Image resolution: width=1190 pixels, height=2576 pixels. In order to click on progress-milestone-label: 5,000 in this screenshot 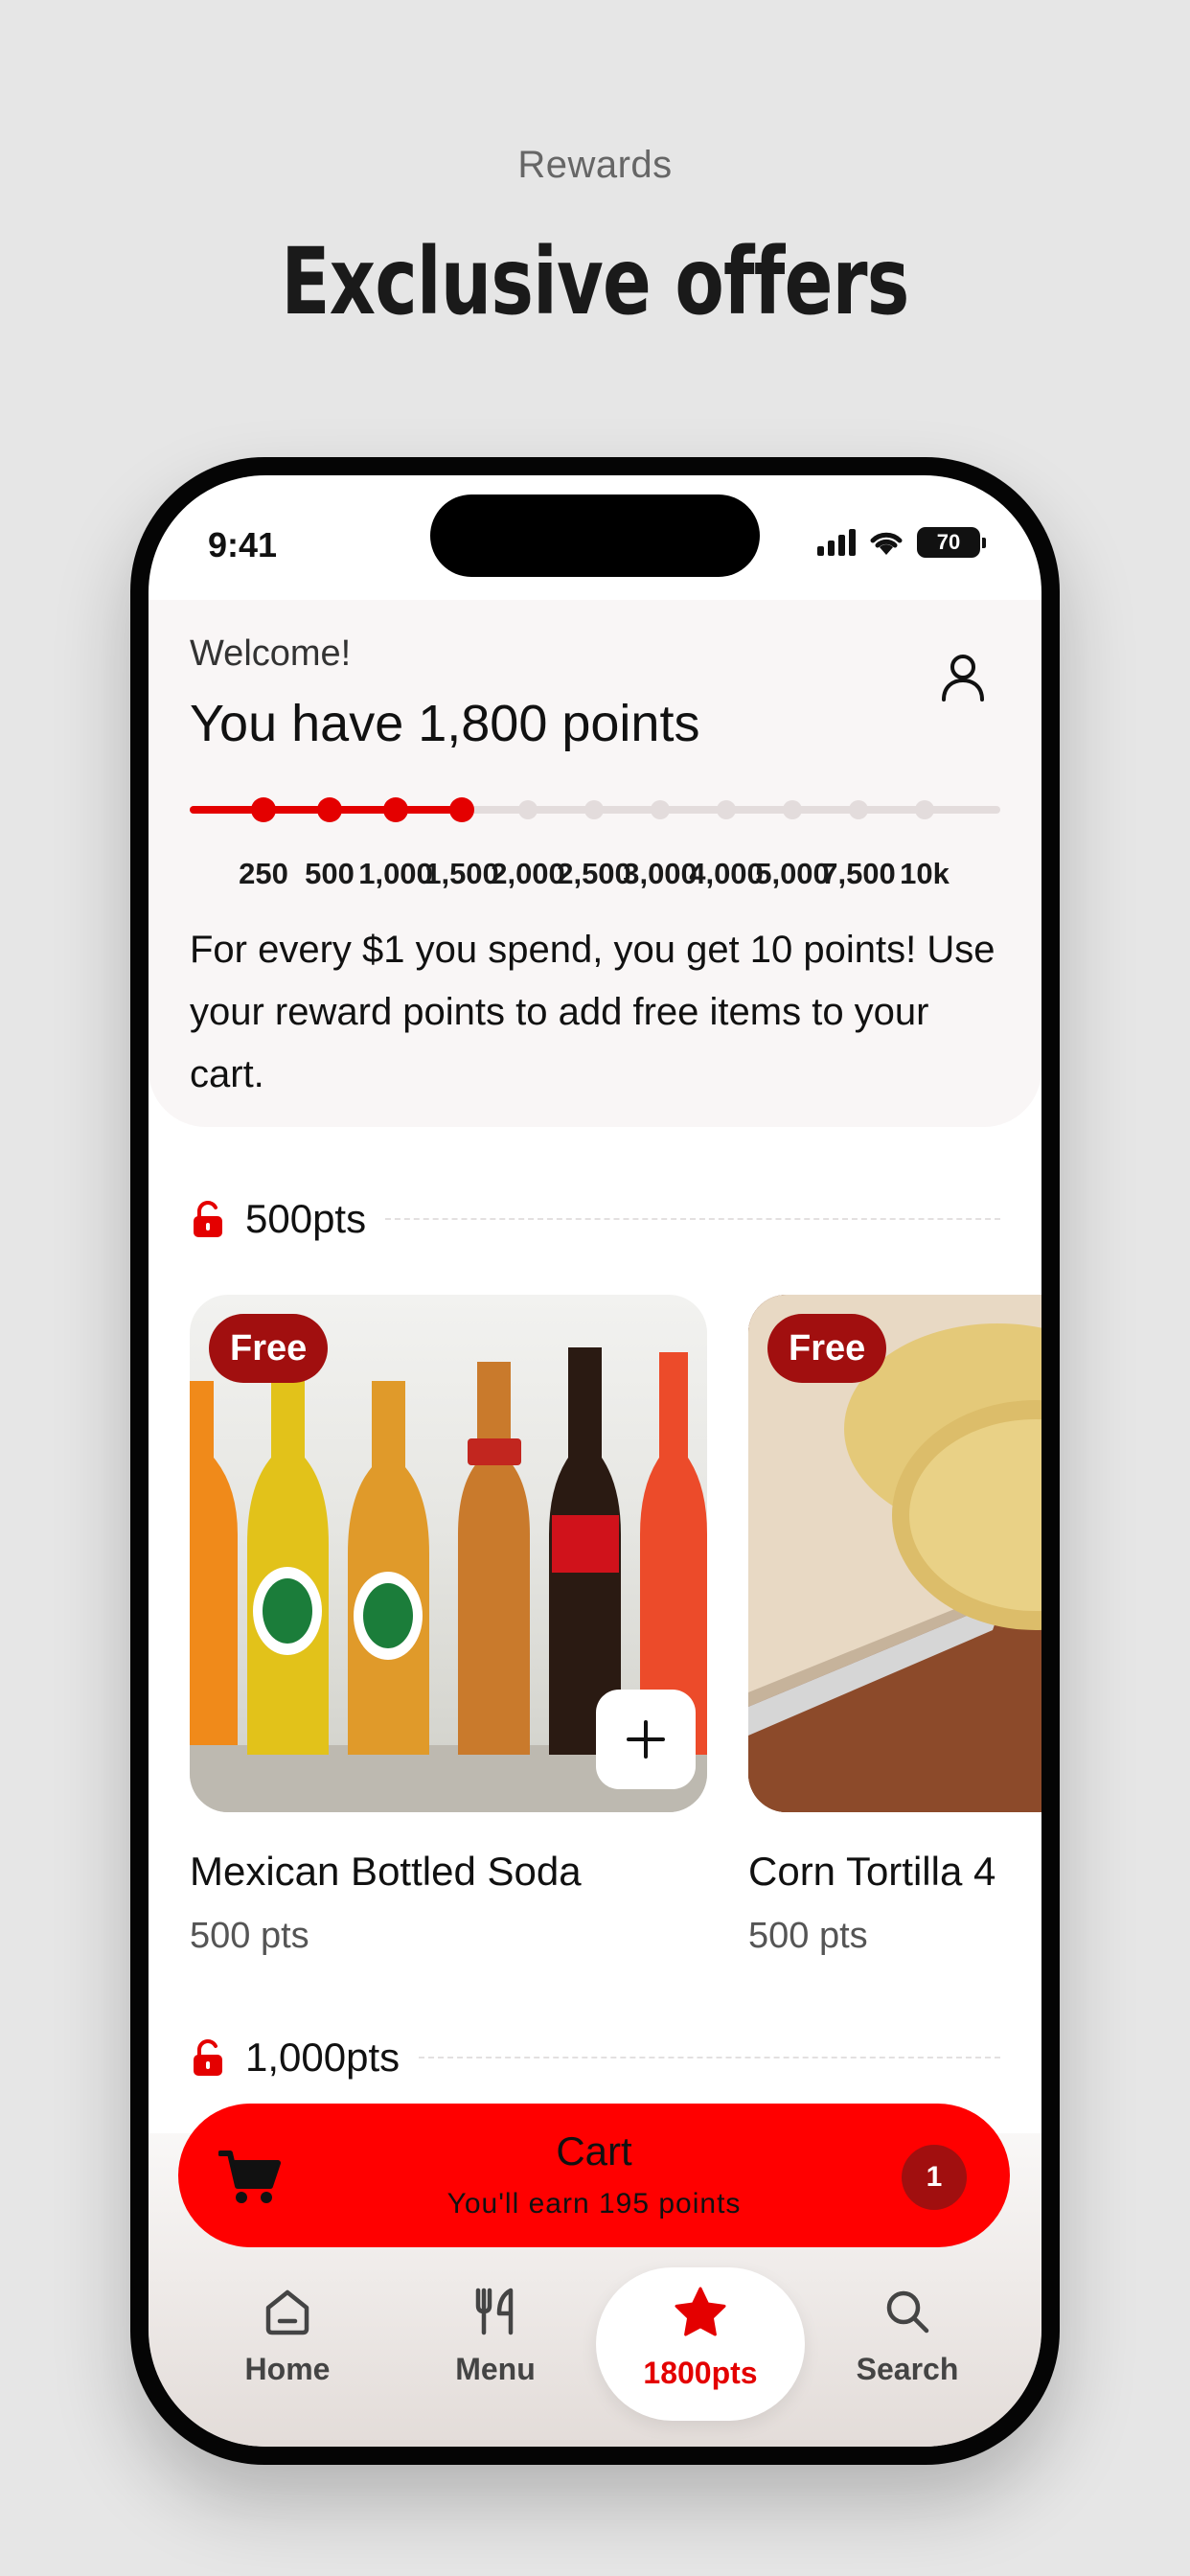, I will do `click(793, 874)`.